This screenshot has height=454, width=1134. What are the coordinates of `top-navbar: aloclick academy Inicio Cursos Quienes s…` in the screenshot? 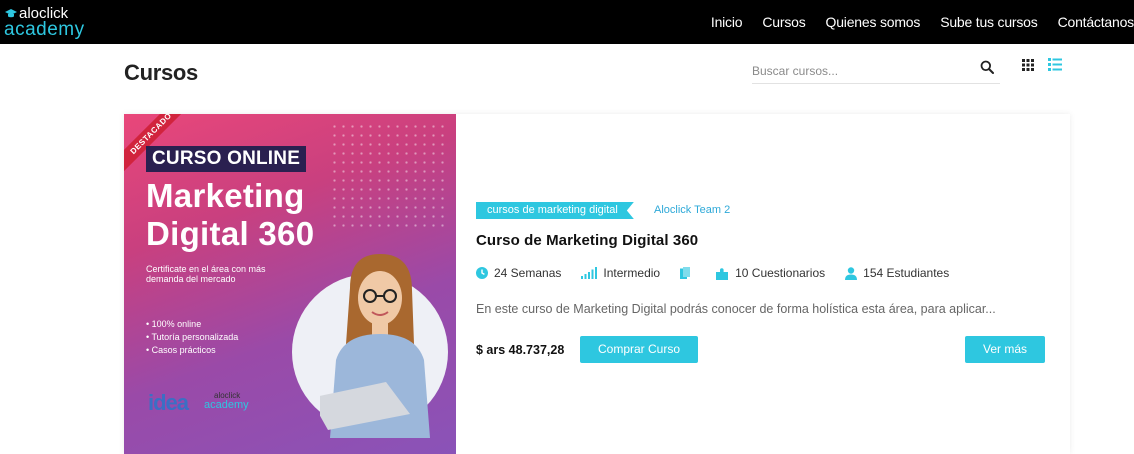 It's located at (567, 22).